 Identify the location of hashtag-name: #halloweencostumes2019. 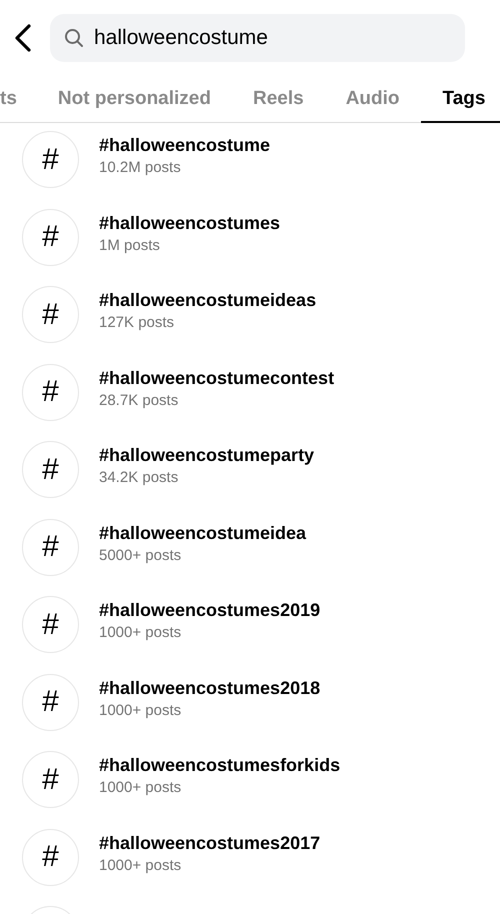
(209, 611).